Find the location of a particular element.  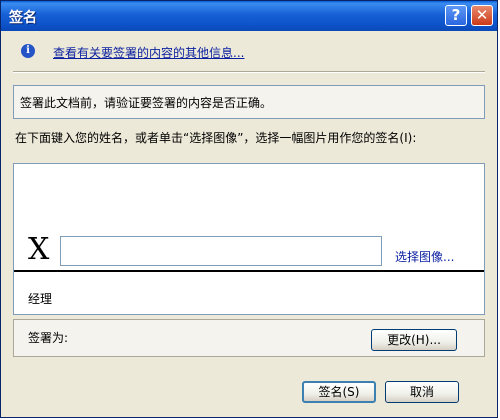

help-button: ? is located at coordinates (456, 15).